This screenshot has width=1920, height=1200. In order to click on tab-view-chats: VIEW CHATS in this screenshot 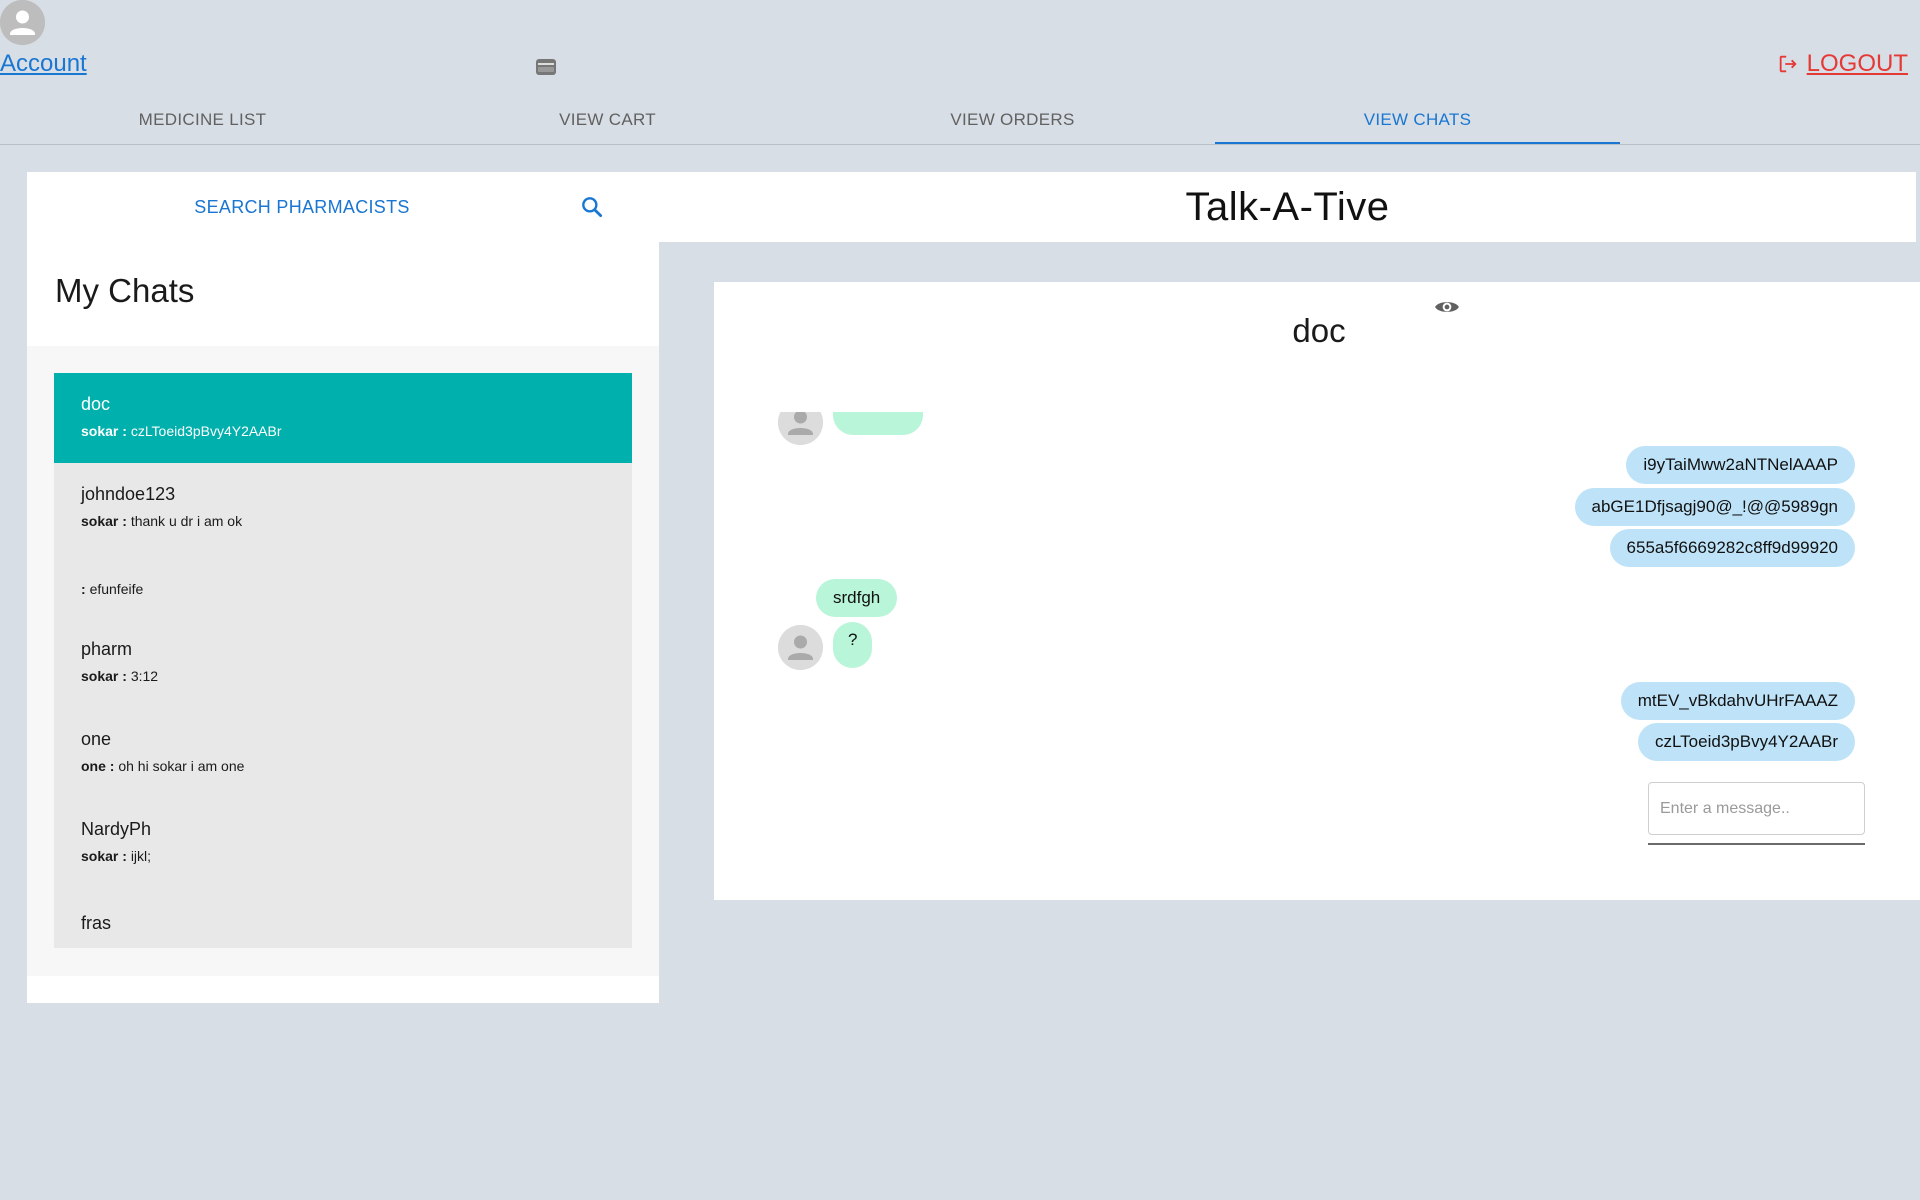, I will do `click(1417, 119)`.